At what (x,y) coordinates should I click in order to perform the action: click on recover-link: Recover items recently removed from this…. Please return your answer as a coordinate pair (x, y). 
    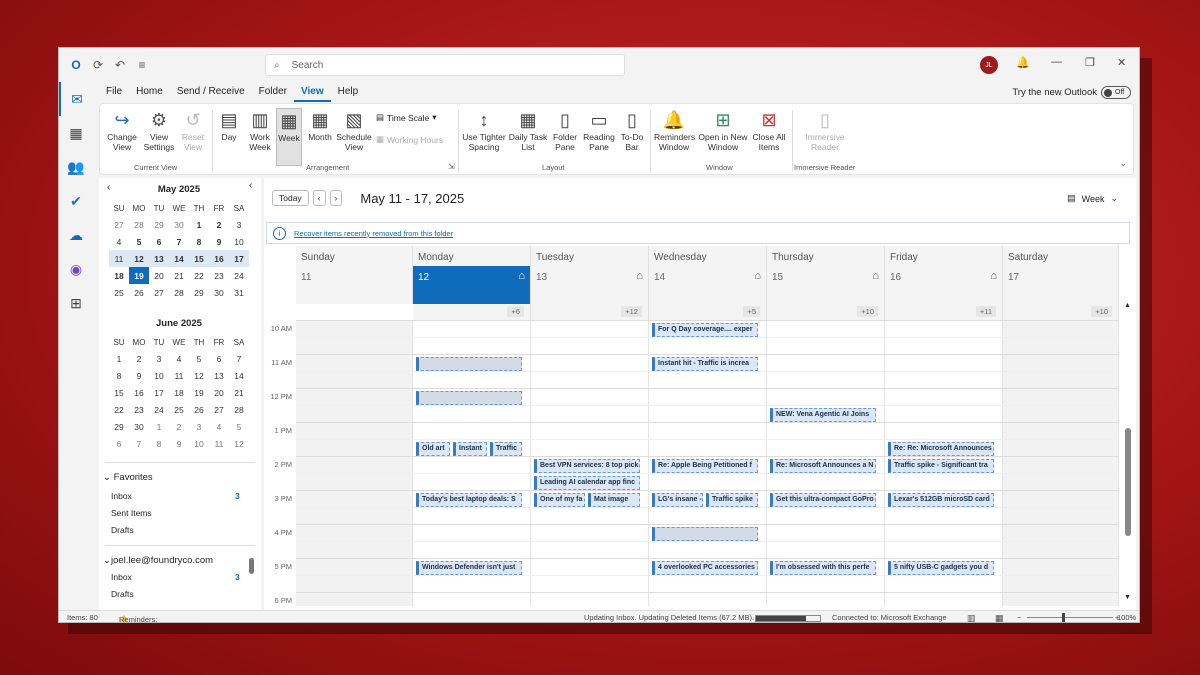
    Looking at the image, I should click on (373, 233).